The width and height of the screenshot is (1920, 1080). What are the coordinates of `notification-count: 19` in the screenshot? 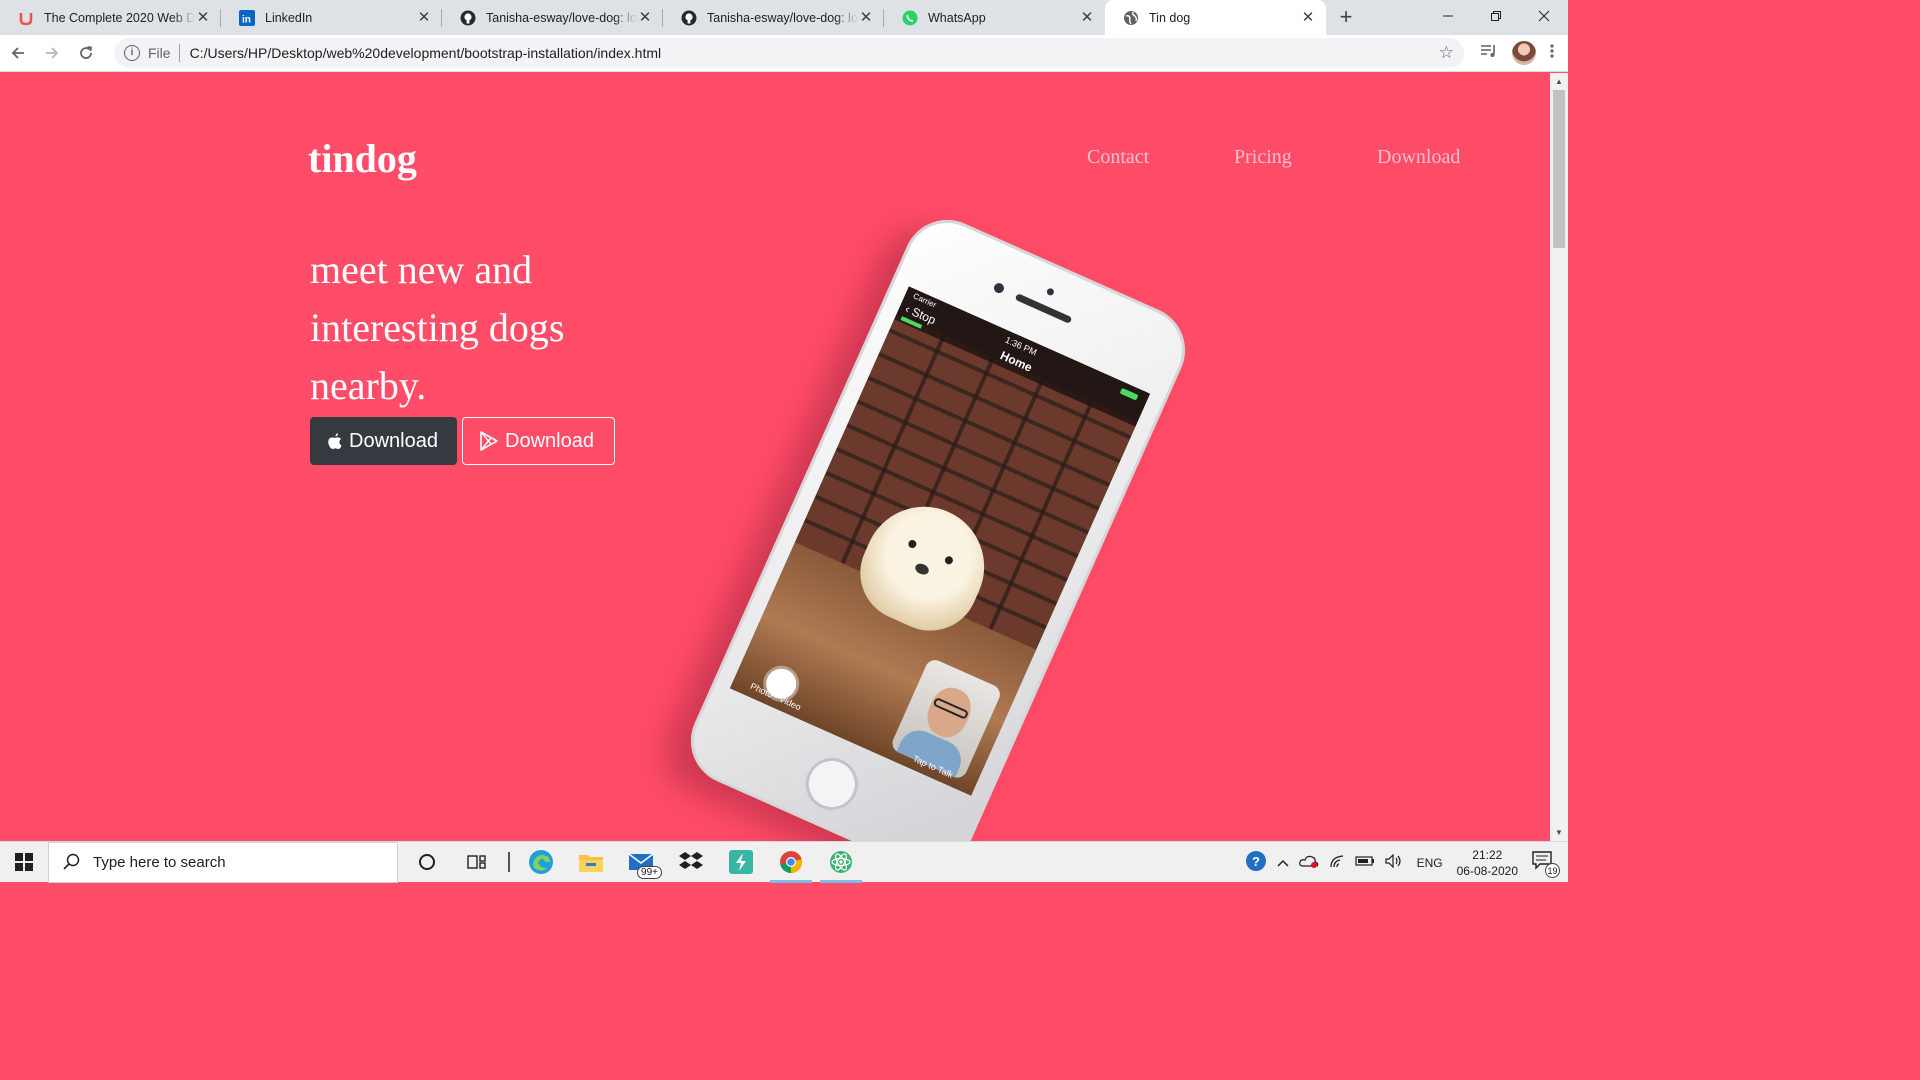 It's located at (1552, 870).